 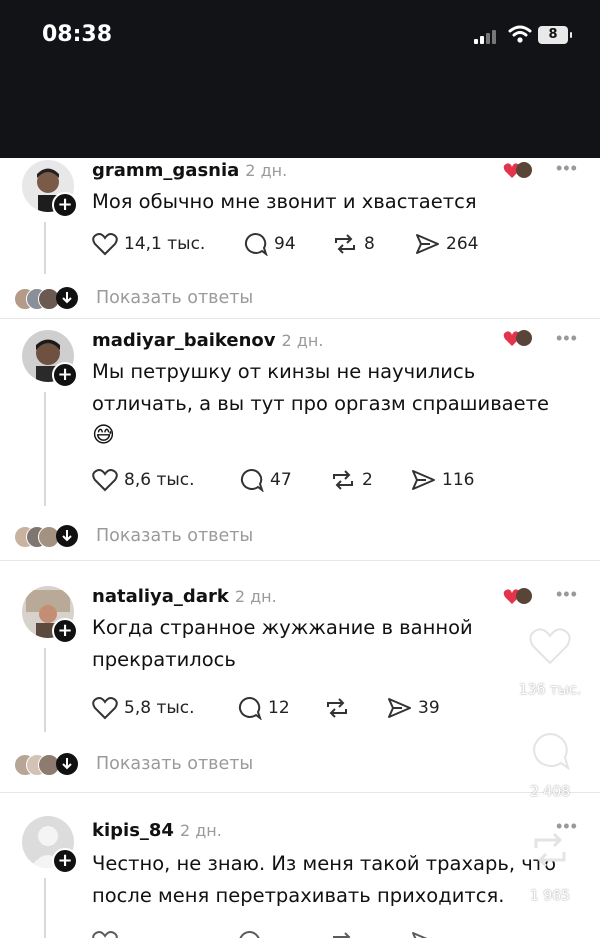 I want to click on share-button: 264, so click(x=446, y=244).